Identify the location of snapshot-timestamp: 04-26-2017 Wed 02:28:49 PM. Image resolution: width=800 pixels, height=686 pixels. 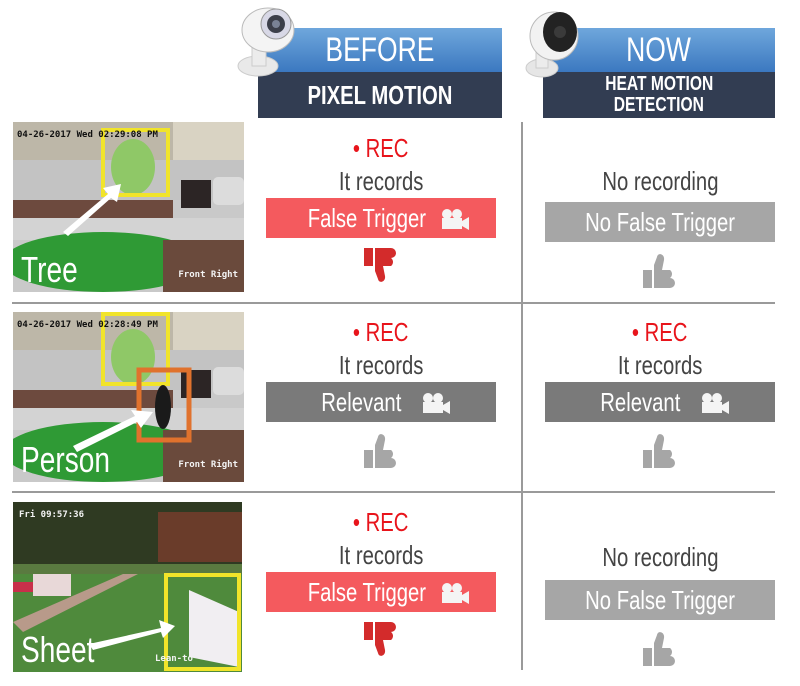
(87, 325).